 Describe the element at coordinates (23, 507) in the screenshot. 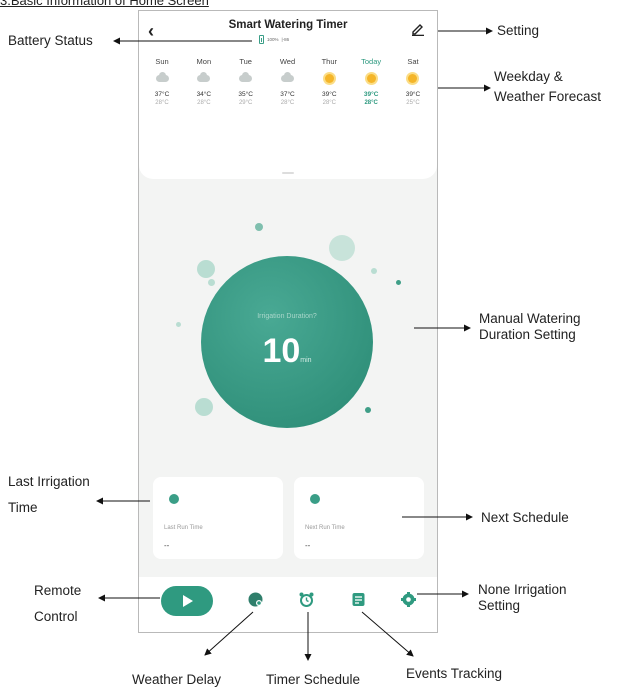

I see `label-last-irrigation-line2: Time` at that location.